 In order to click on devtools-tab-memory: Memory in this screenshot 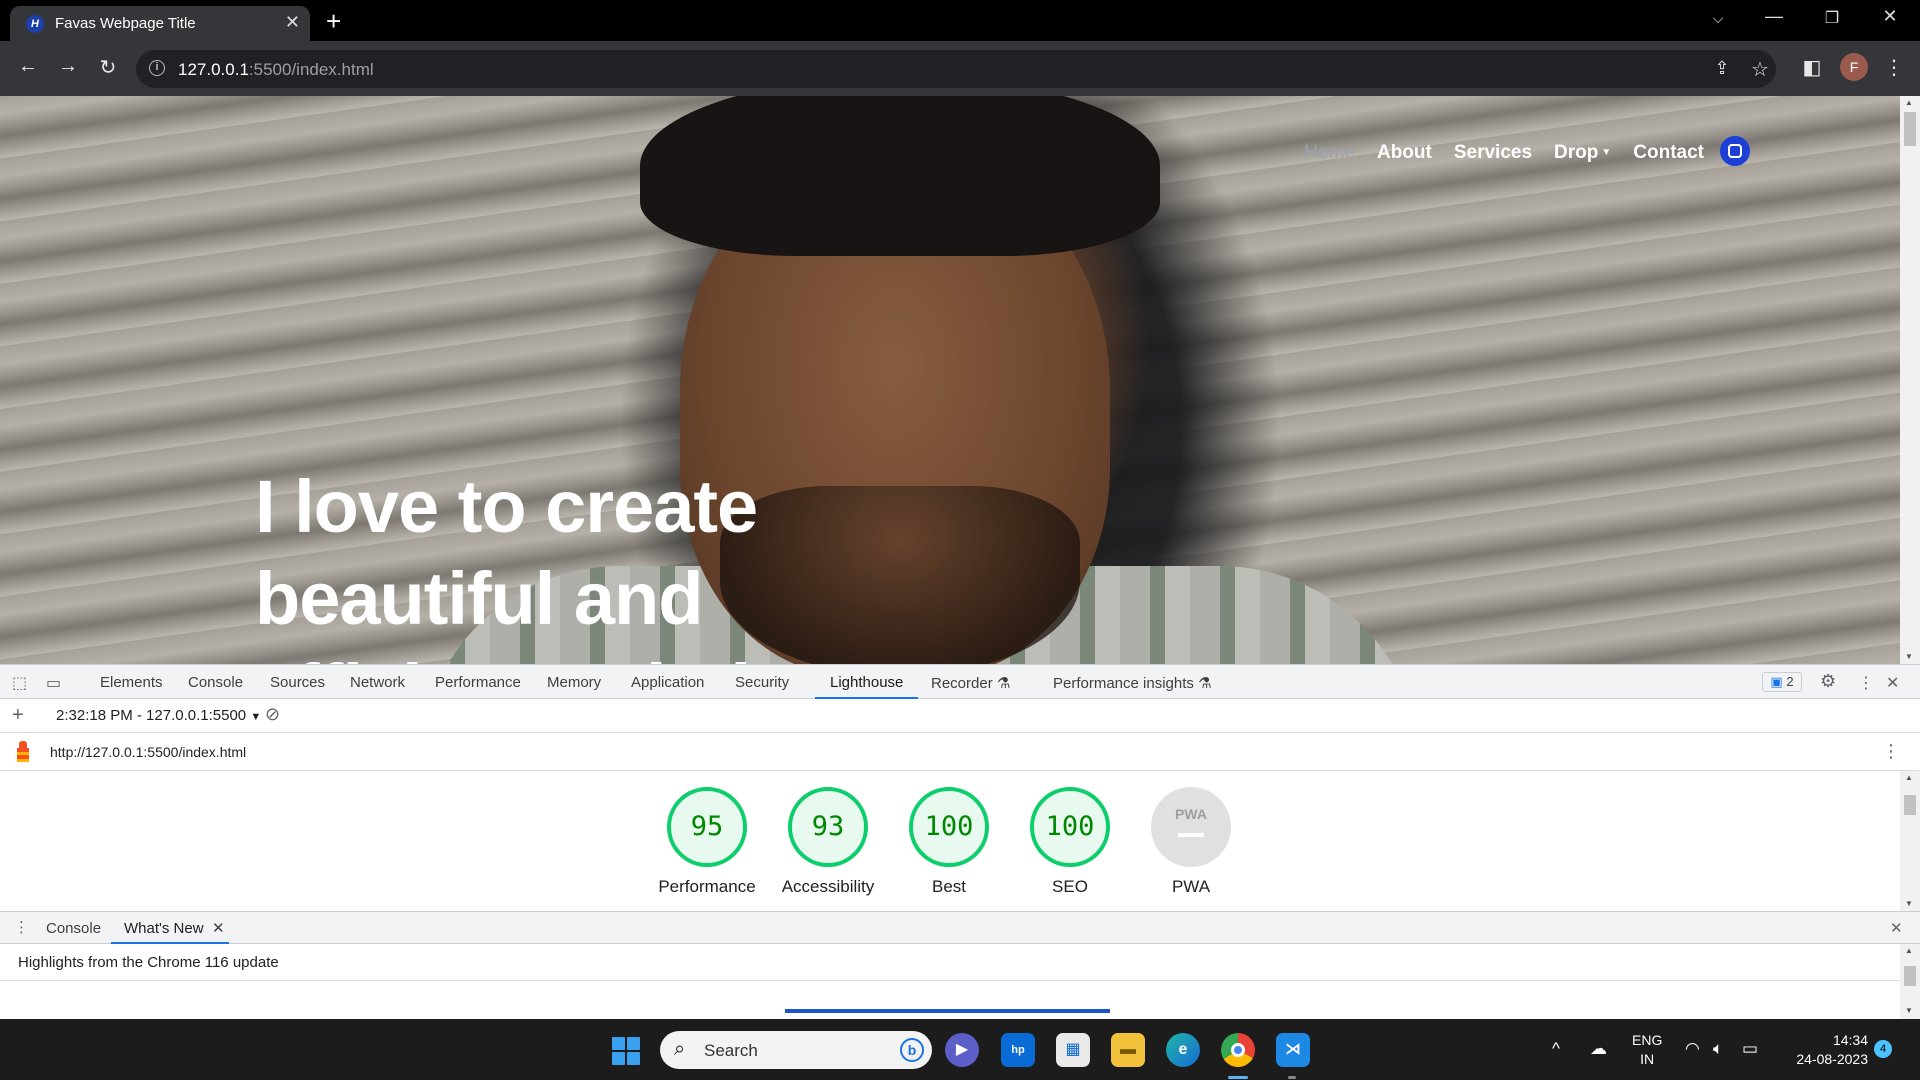, I will do `click(574, 682)`.